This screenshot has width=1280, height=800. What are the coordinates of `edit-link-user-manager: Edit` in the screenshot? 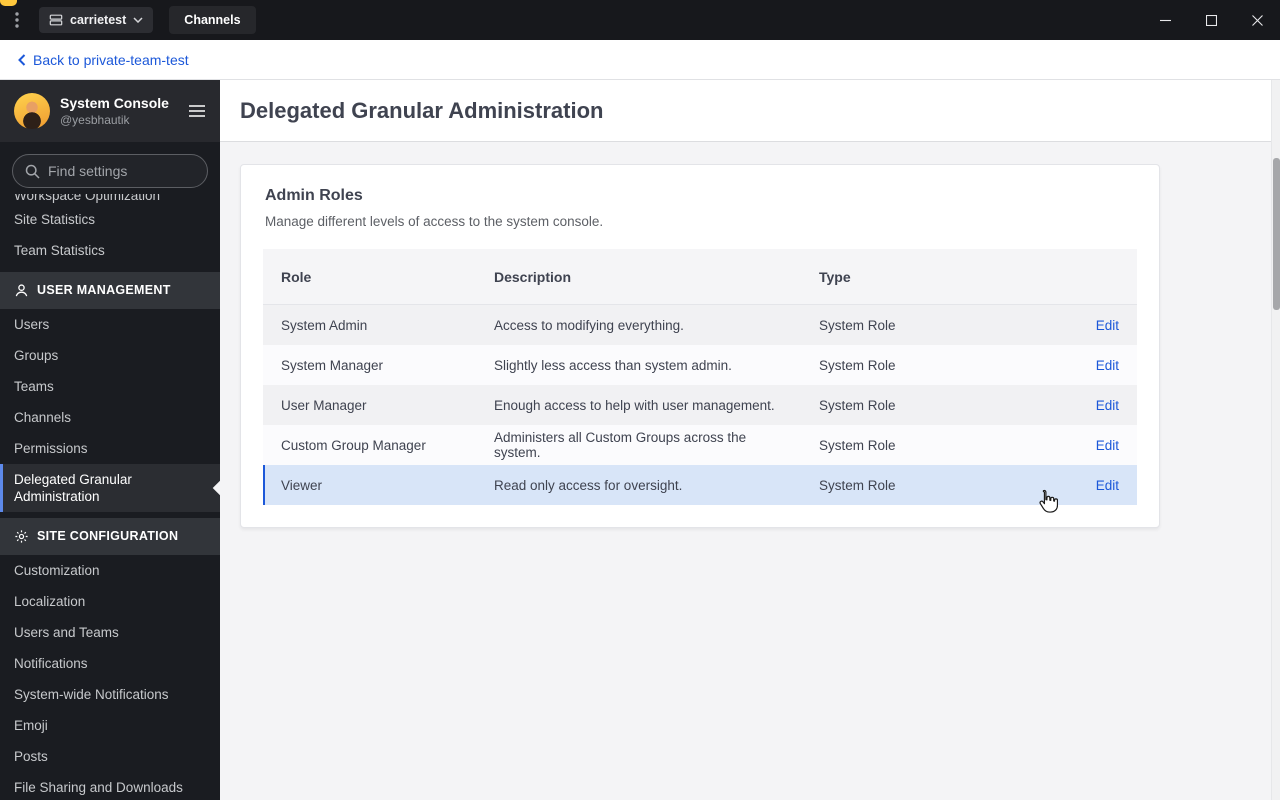 It's located at (1107, 405).